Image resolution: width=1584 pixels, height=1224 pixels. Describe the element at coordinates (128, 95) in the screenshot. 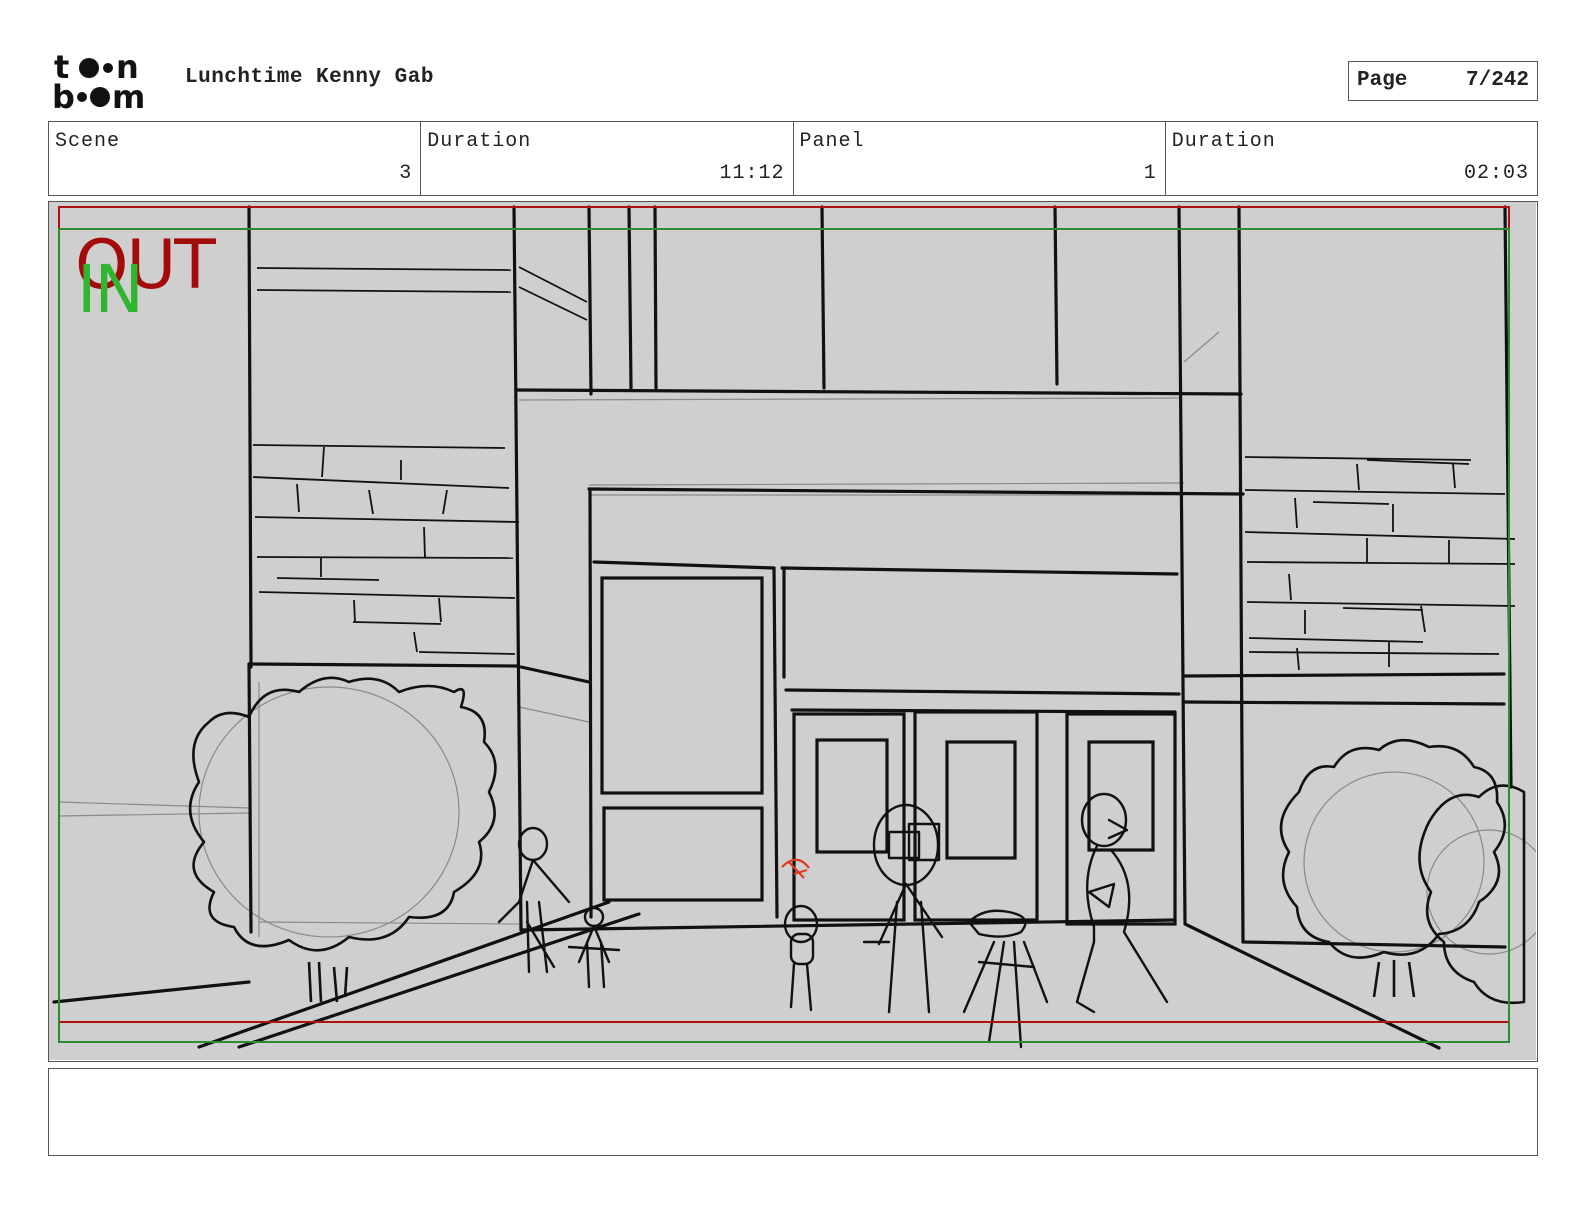

I see `svg-text: m` at that location.